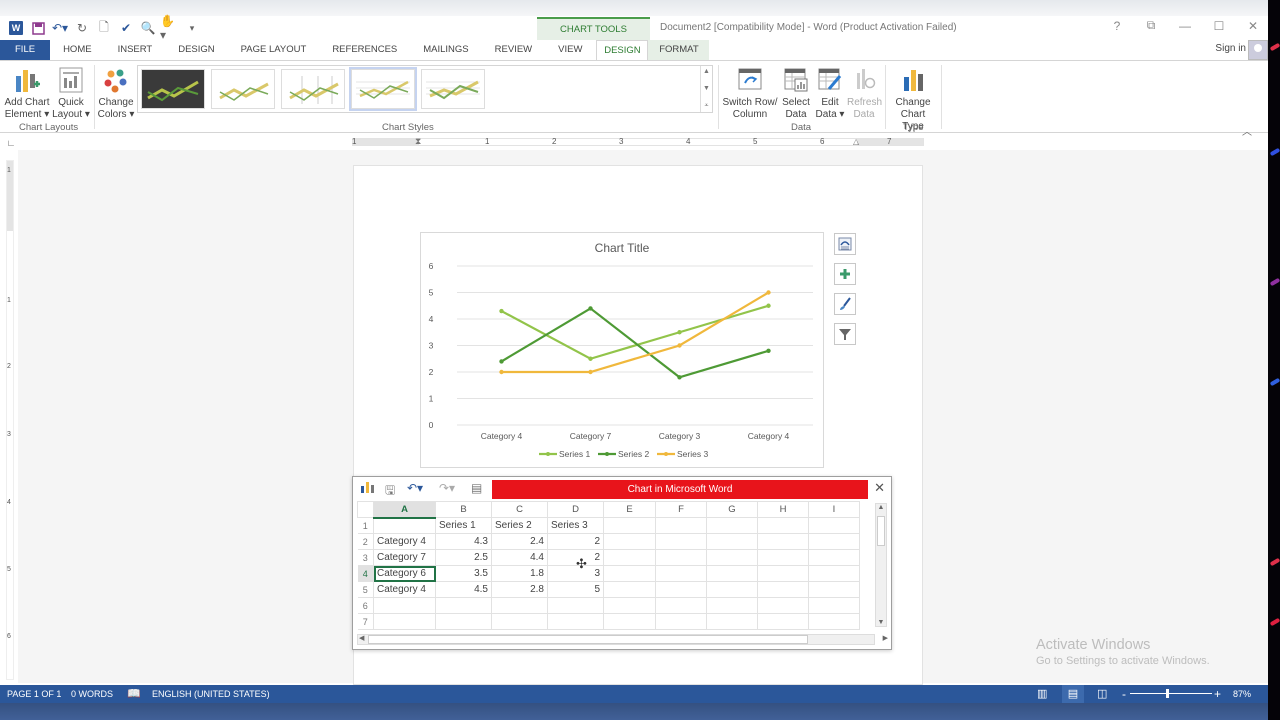 Image resolution: width=1280 pixels, height=720 pixels. Describe the element at coordinates (1167, 693) in the screenshot. I see `zoom-slider-knob` at that location.